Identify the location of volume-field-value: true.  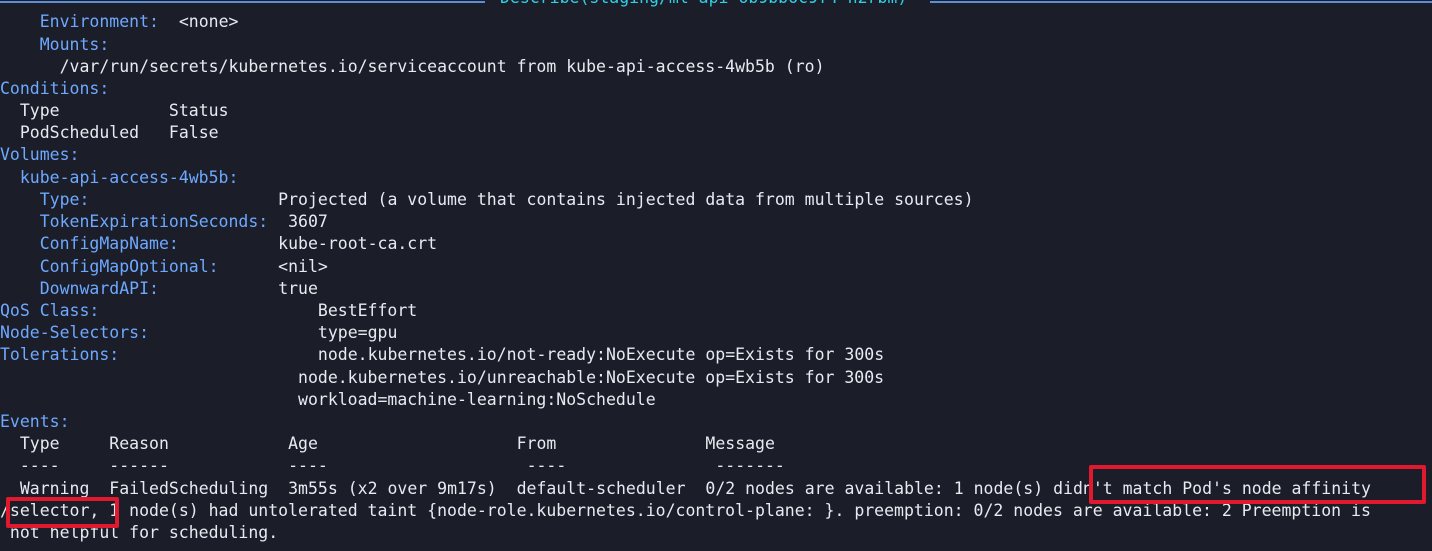
(298, 288).